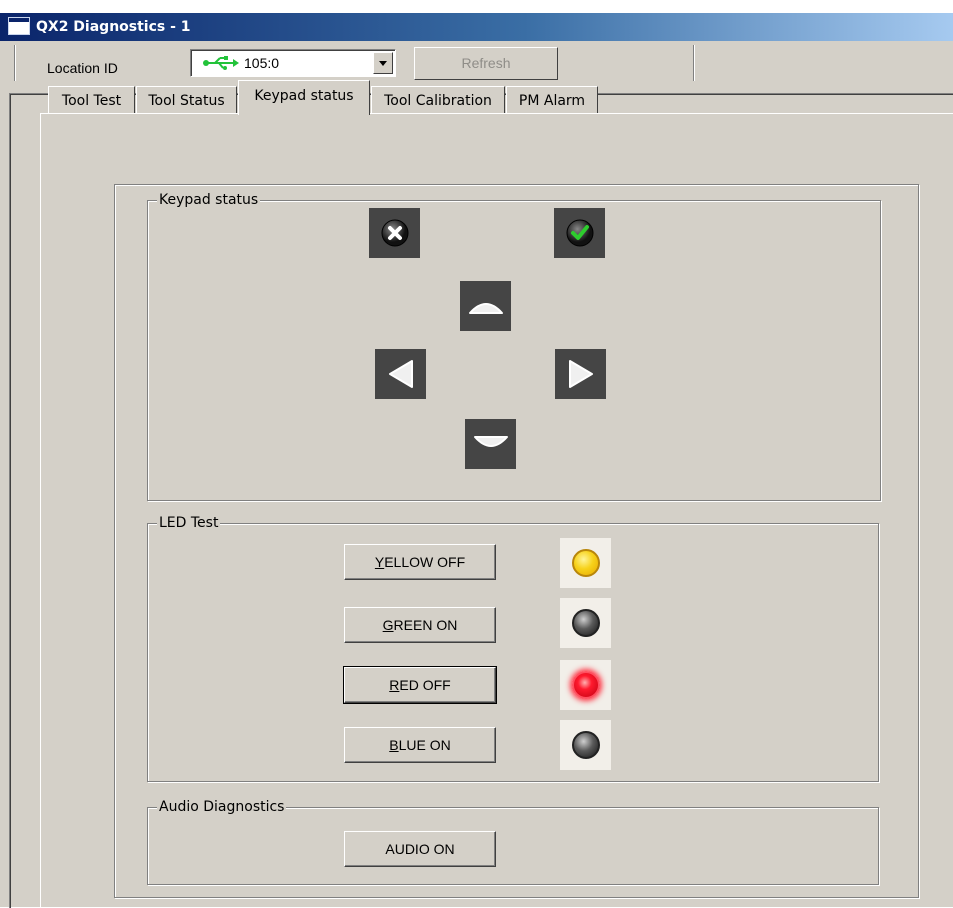 The image size is (953, 908). I want to click on tab-tool-test: Tool Test, so click(91, 100).